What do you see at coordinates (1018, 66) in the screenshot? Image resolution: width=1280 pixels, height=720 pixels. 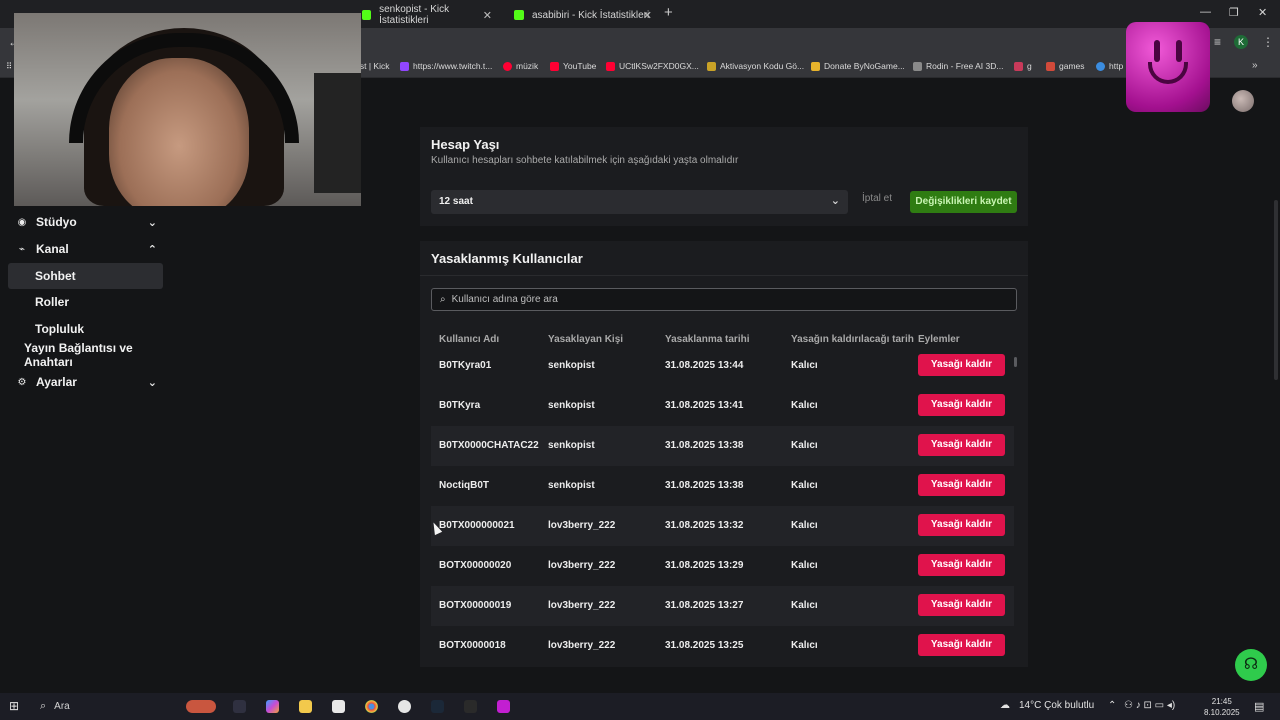 I see `k-icon` at bounding box center [1018, 66].